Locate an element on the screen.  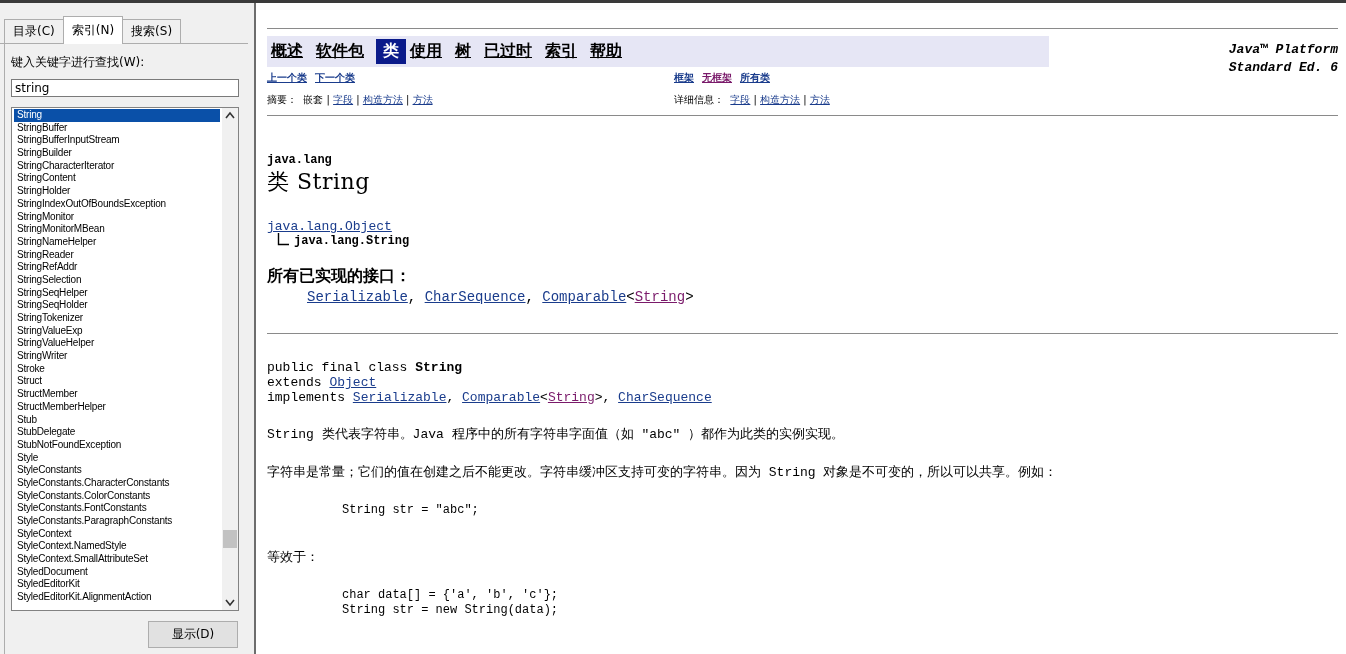
class-title: 类 String is located at coordinates (319, 182).